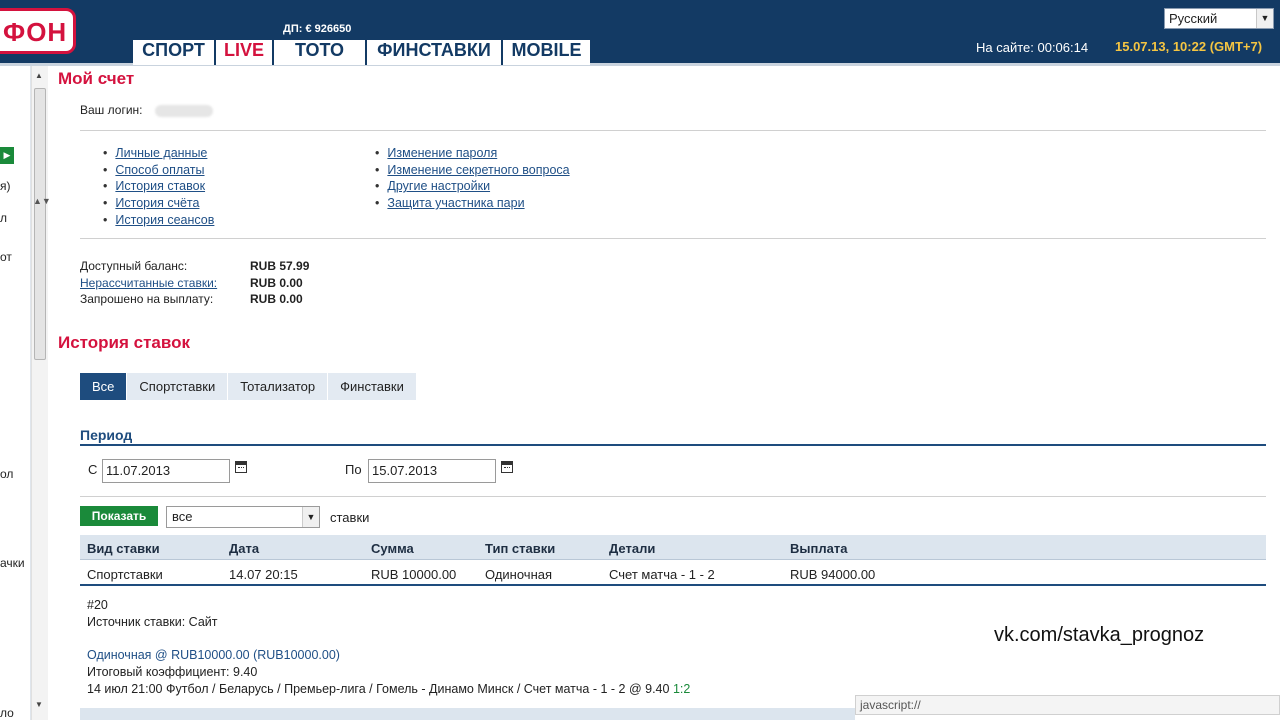 The width and height of the screenshot is (1280, 720). What do you see at coordinates (42, 201) in the screenshot?
I see `scroll-grip-icon: ▲▼` at bounding box center [42, 201].